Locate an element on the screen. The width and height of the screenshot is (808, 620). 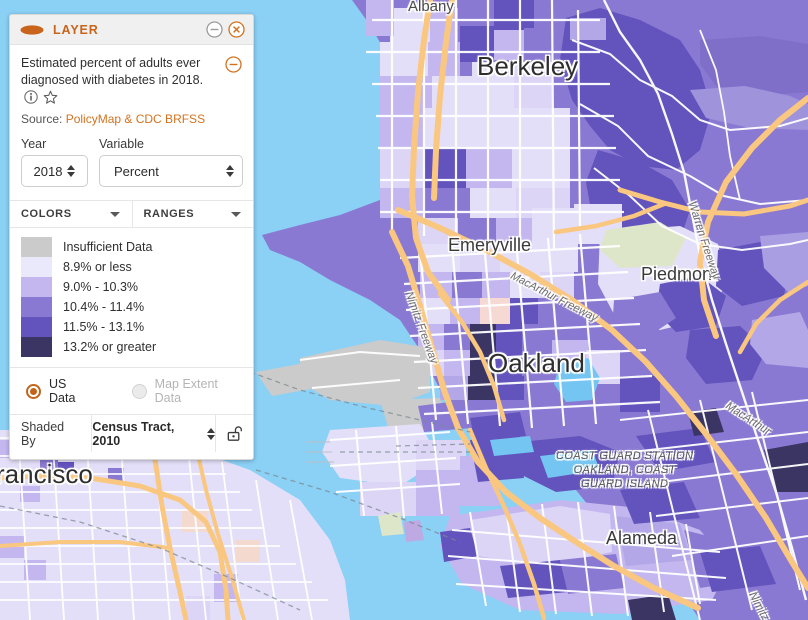
shaded-by-select: Census Tract, 2010 is located at coordinates (154, 433).